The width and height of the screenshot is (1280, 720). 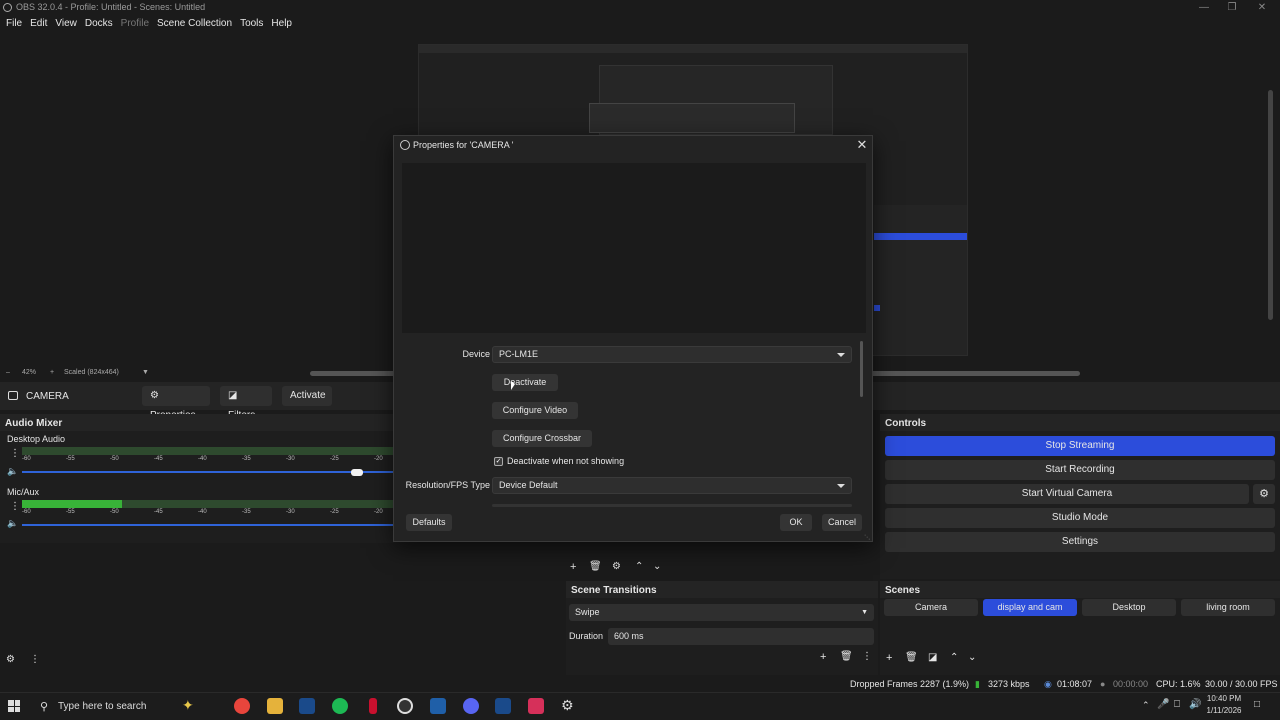 I want to click on advanced-audio-icon: ⚙, so click(x=10, y=659).